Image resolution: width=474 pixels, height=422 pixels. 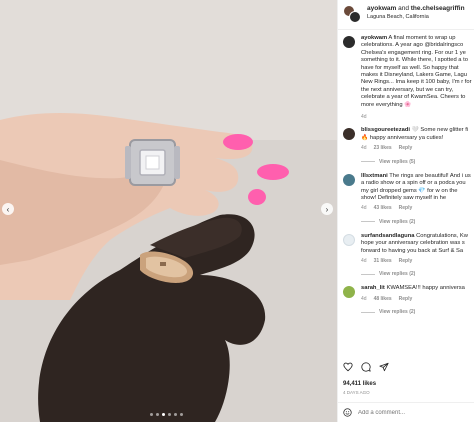 I want to click on share-icon, so click(x=384, y=367).